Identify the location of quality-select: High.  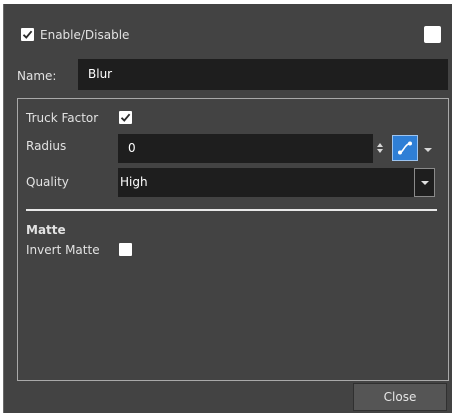
(266, 182).